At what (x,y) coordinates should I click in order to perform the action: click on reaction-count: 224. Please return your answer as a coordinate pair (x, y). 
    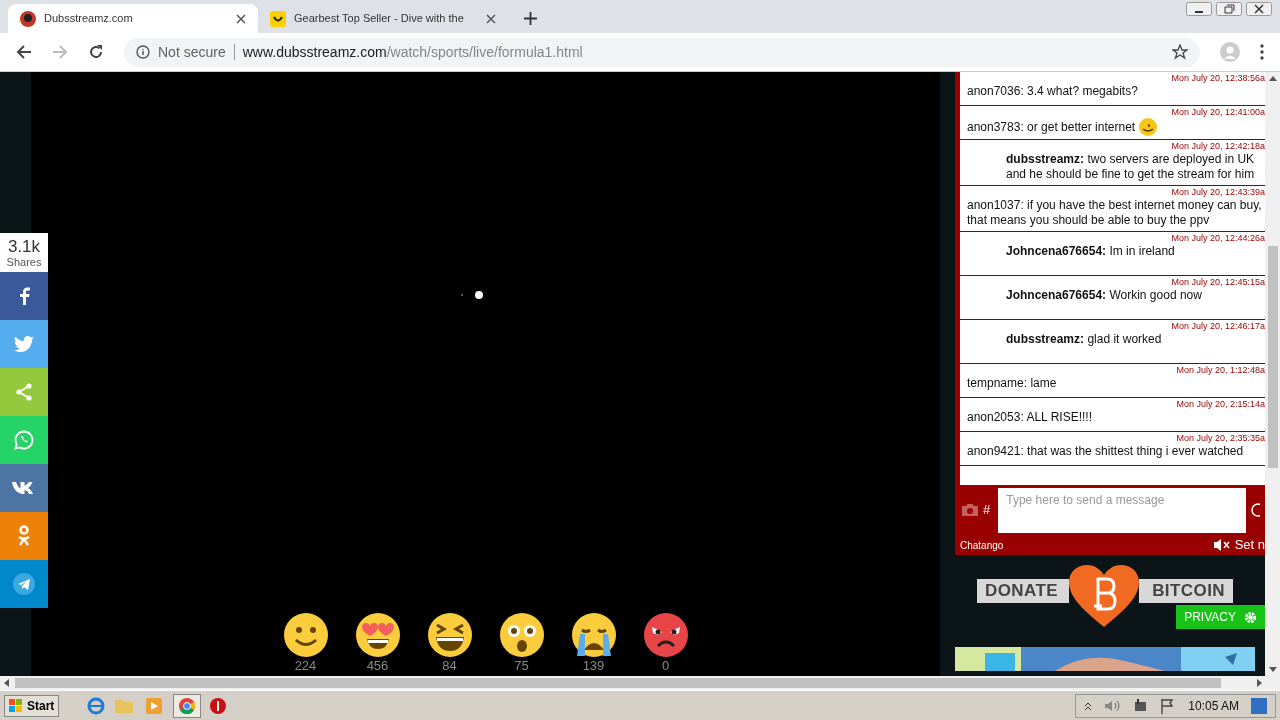
    Looking at the image, I should click on (305, 666).